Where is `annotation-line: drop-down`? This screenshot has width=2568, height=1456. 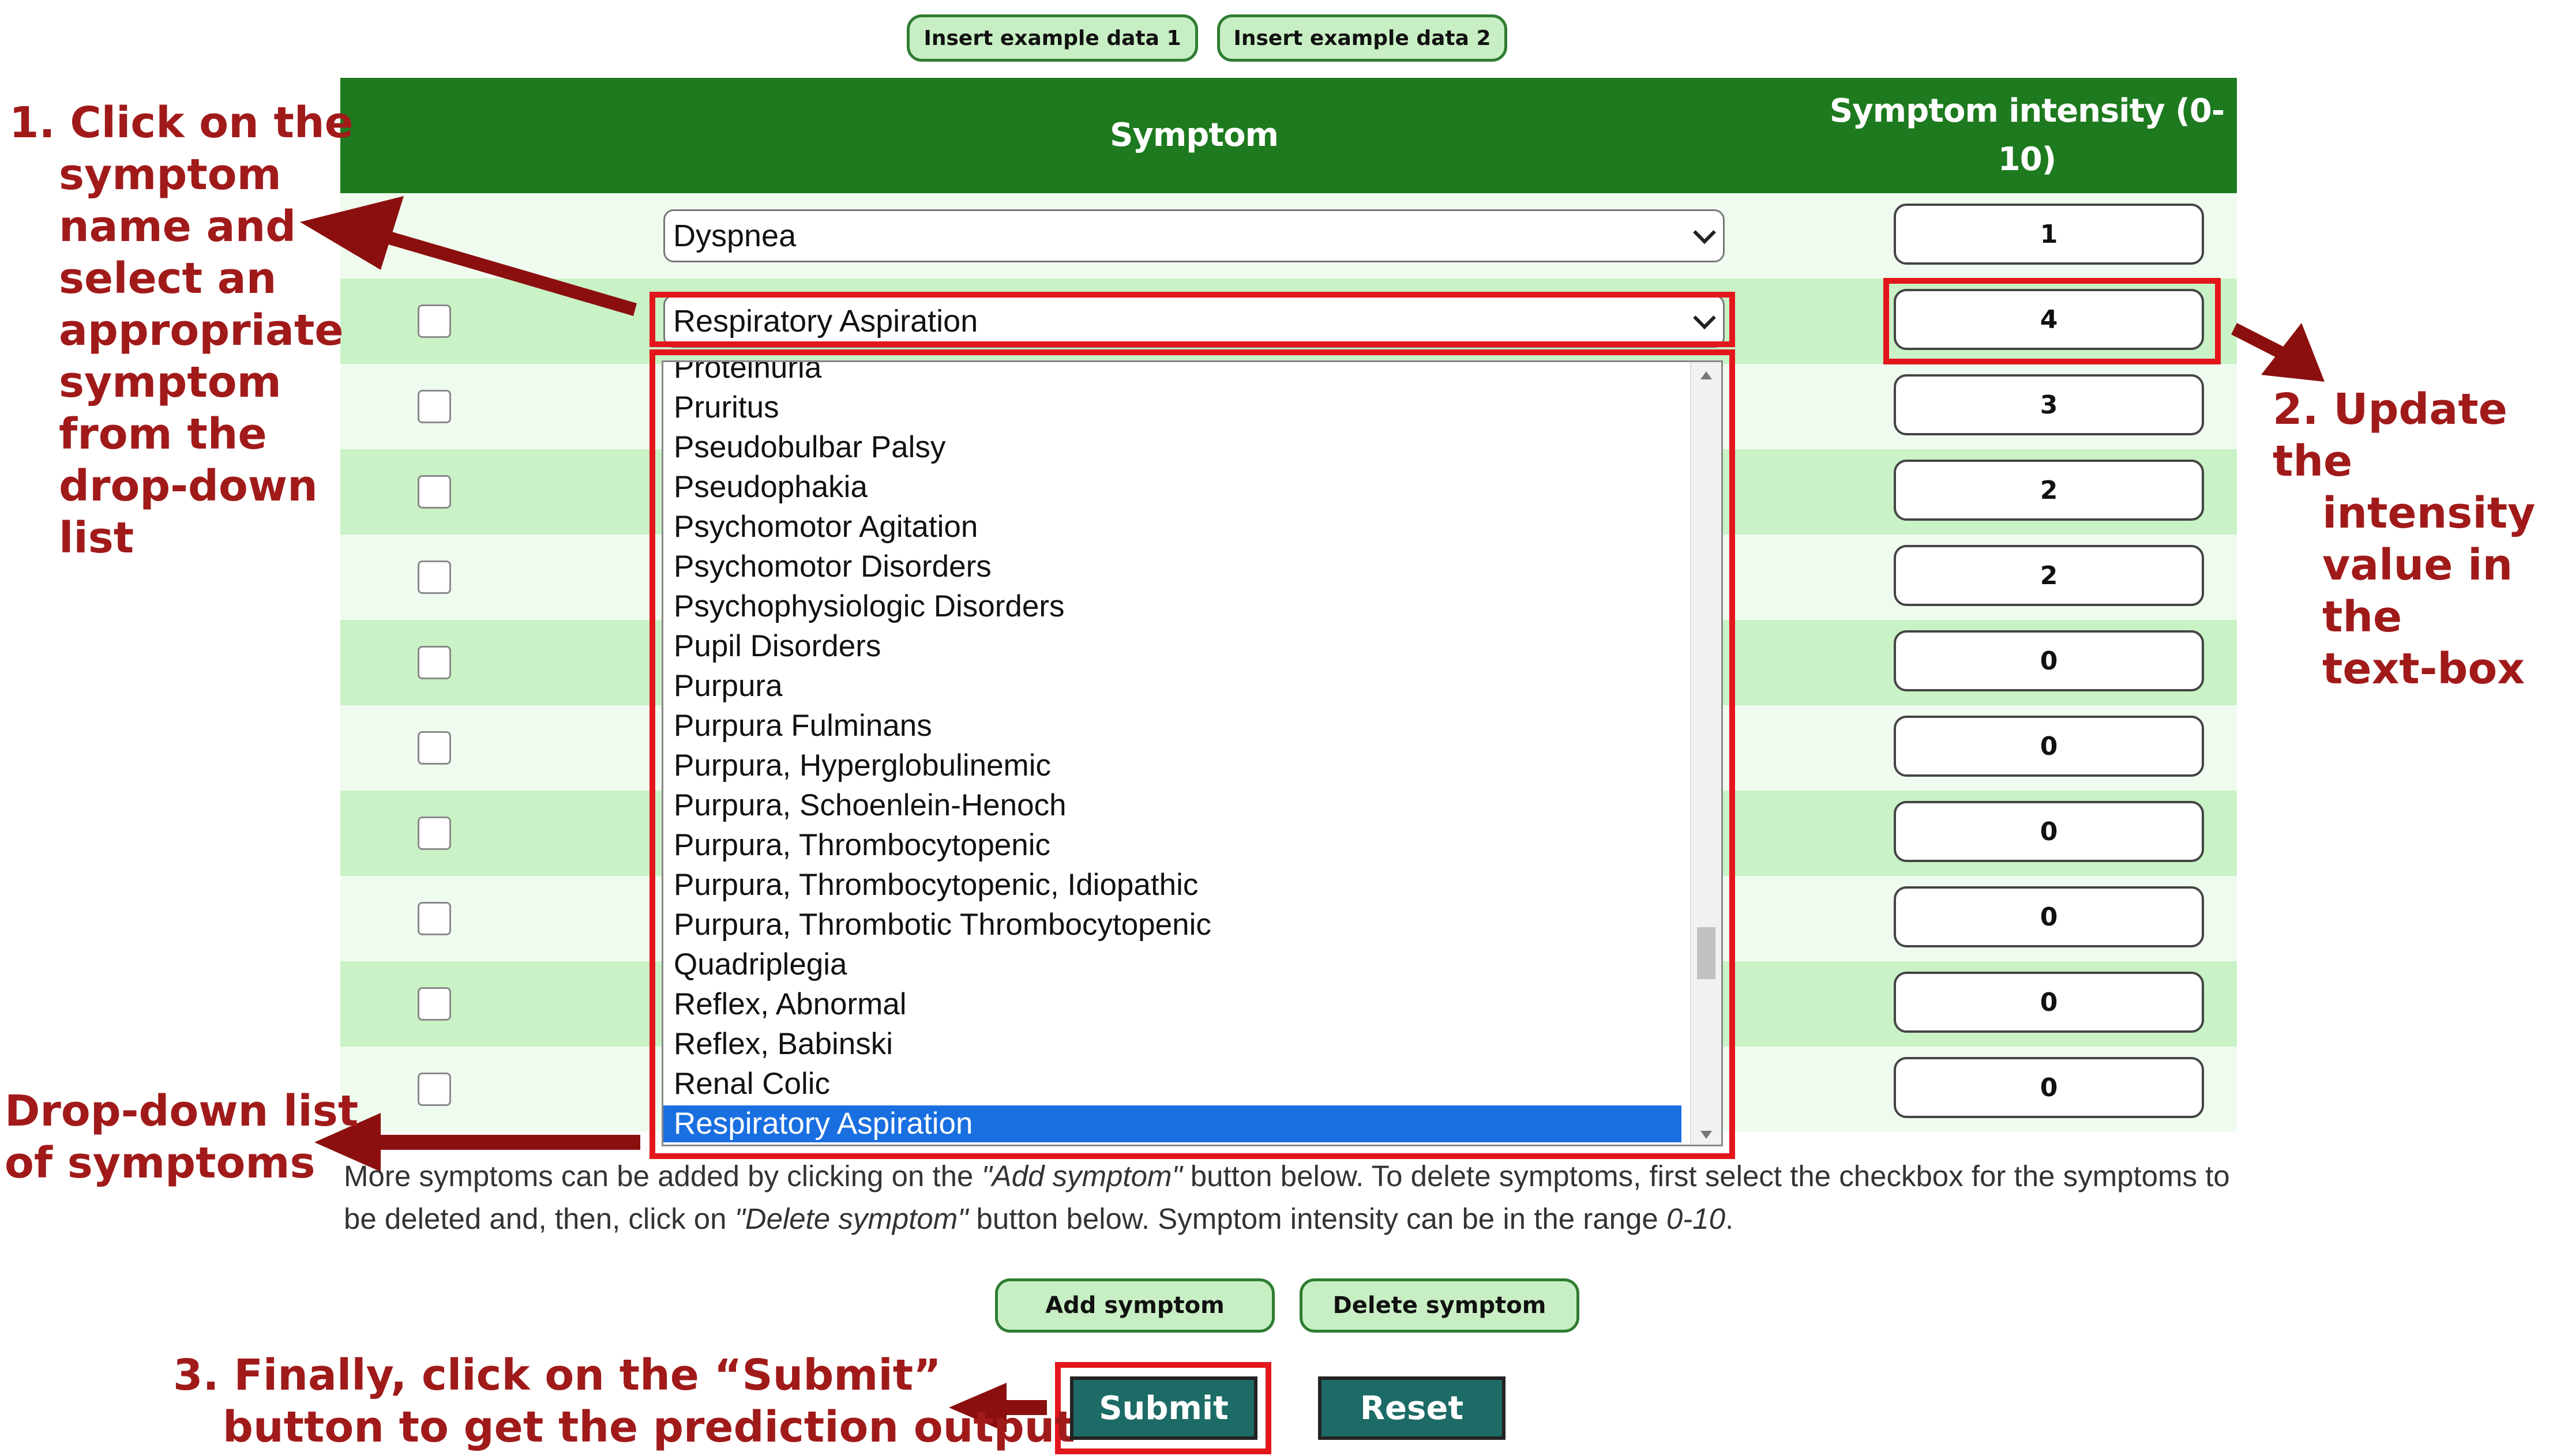
annotation-line: drop-down is located at coordinates (188, 486).